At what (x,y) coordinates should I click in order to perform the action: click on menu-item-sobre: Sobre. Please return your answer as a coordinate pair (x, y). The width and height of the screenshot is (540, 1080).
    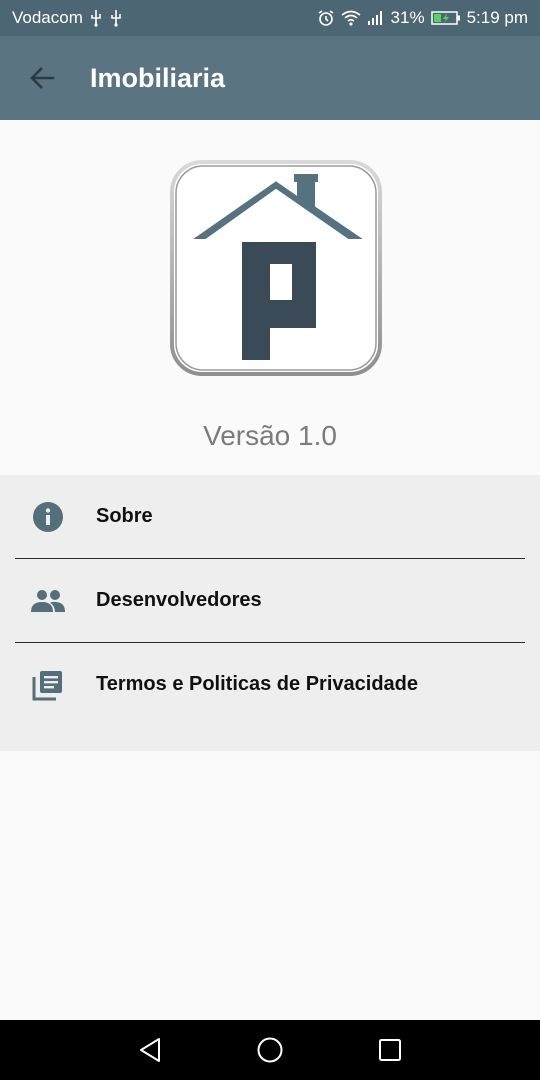
    Looking at the image, I should click on (270, 516).